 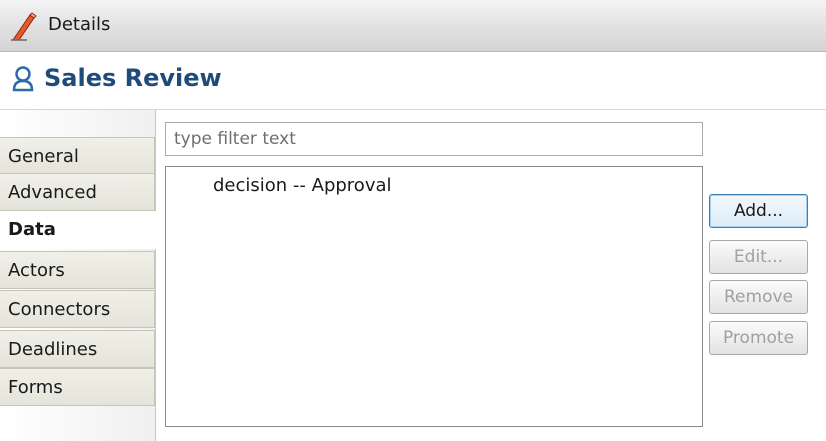 I want to click on tab-actors: Actors, so click(x=77, y=270).